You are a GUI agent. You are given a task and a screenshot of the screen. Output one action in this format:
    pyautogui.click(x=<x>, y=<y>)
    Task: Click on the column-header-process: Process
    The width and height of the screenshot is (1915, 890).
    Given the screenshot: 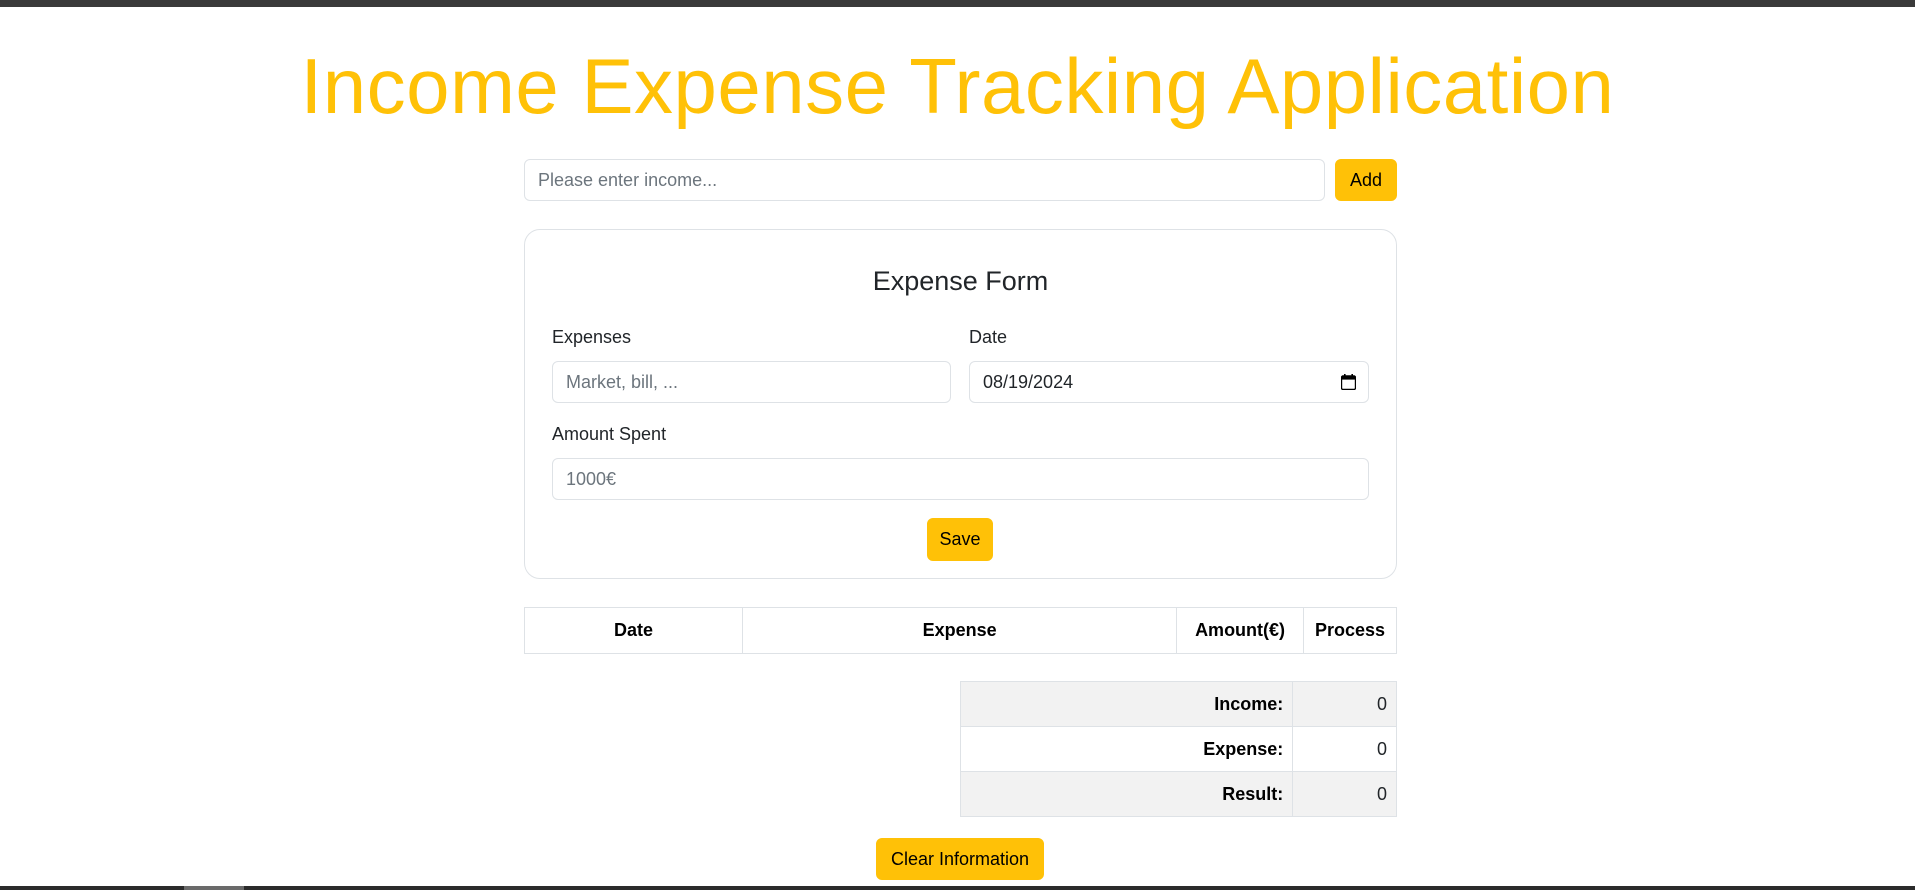 What is the action you would take?
    pyautogui.click(x=1350, y=630)
    